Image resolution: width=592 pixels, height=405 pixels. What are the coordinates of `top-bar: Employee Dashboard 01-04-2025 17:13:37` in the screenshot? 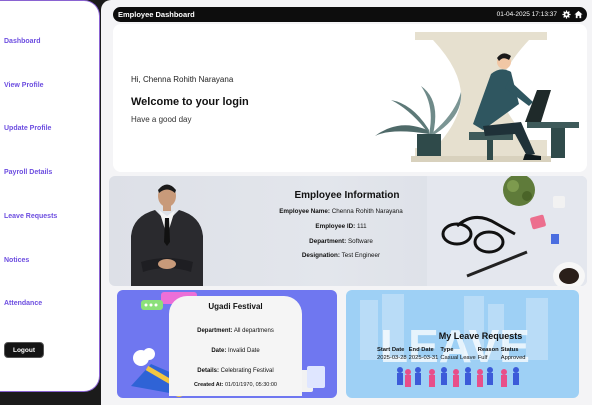 It's located at (350, 14).